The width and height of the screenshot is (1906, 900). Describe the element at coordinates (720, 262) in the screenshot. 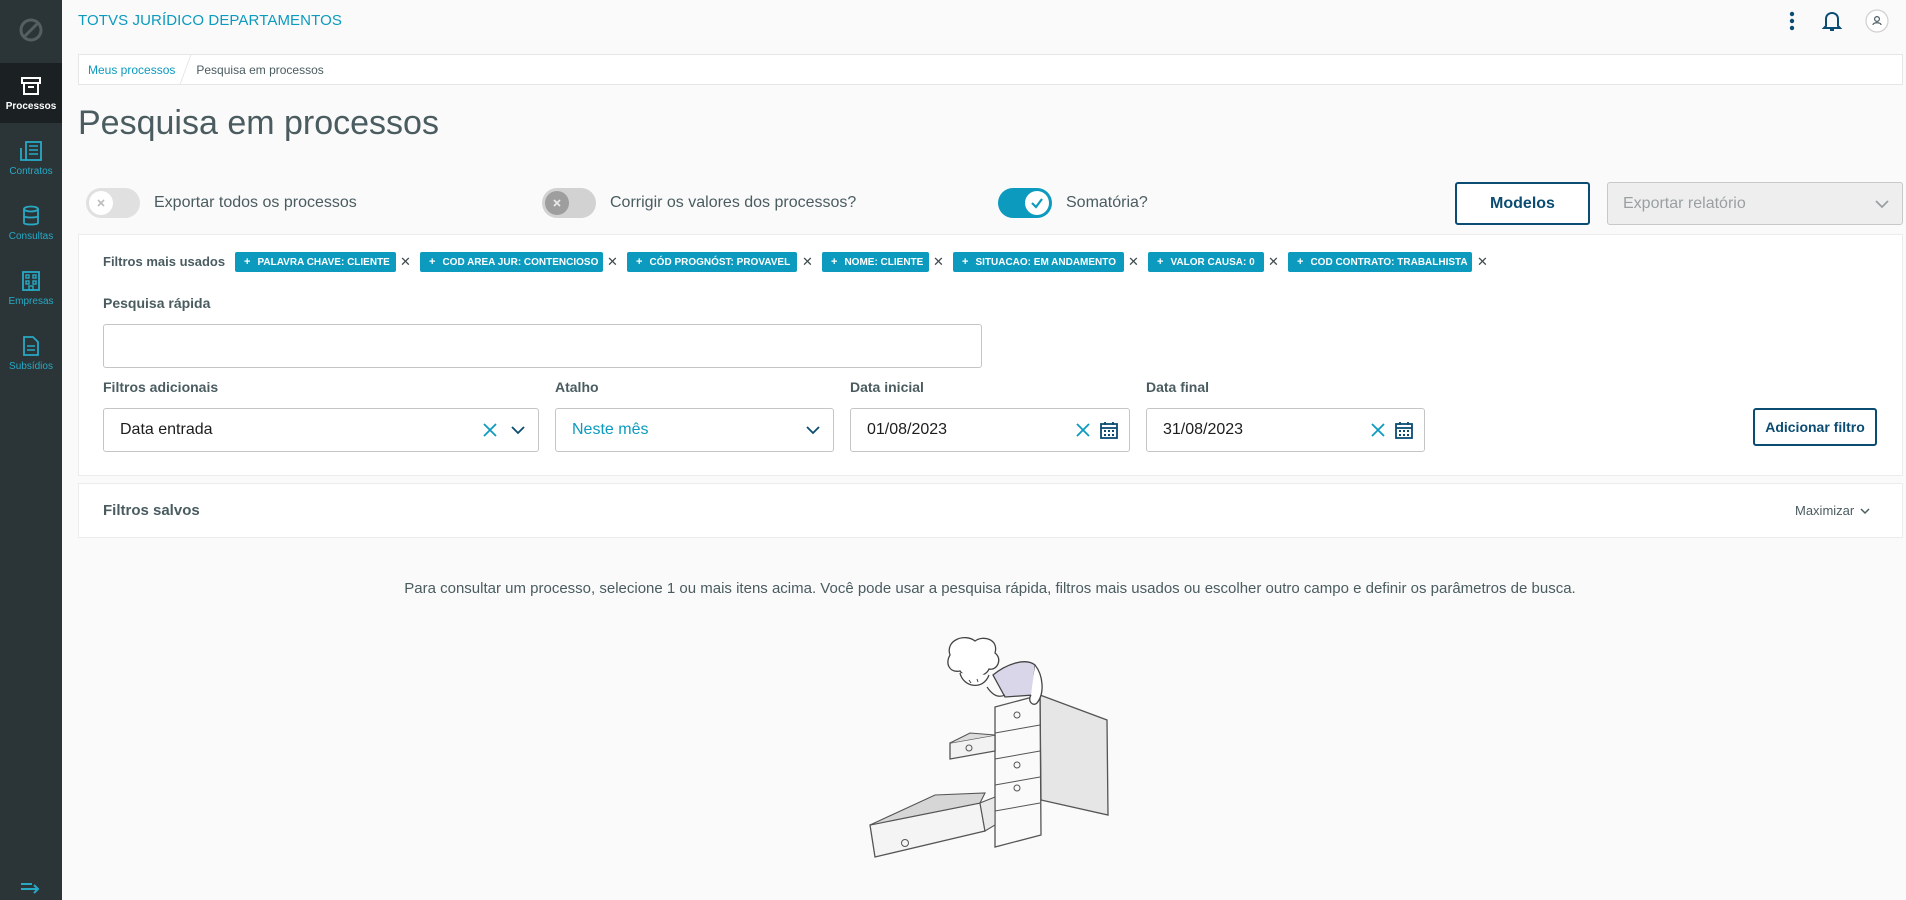

I see `filter-chip-label: CÓD PROGNÓST: PROVAVEL` at that location.